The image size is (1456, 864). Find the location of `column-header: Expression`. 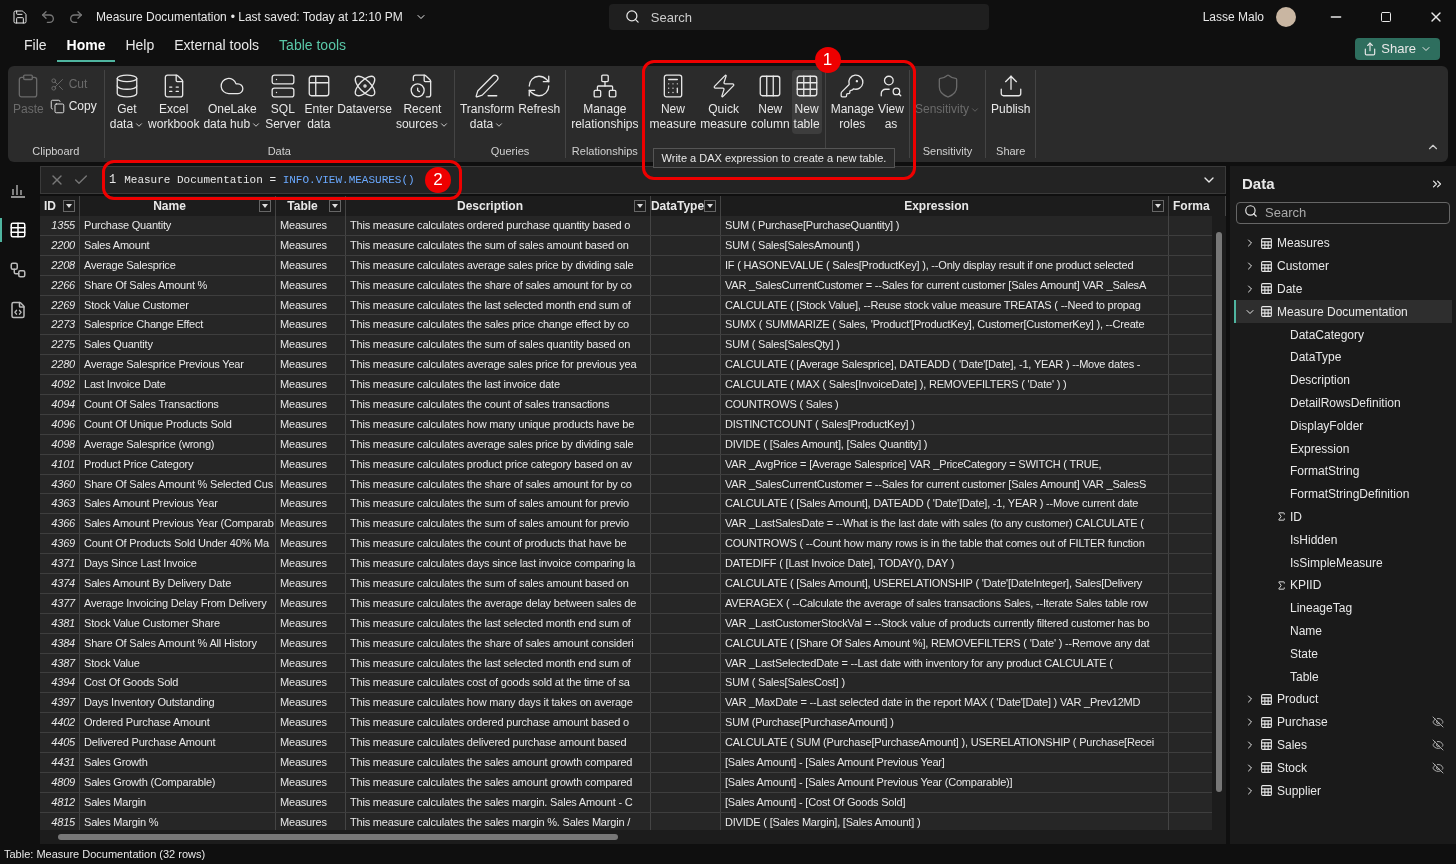

column-header: Expression is located at coordinates (945, 206).